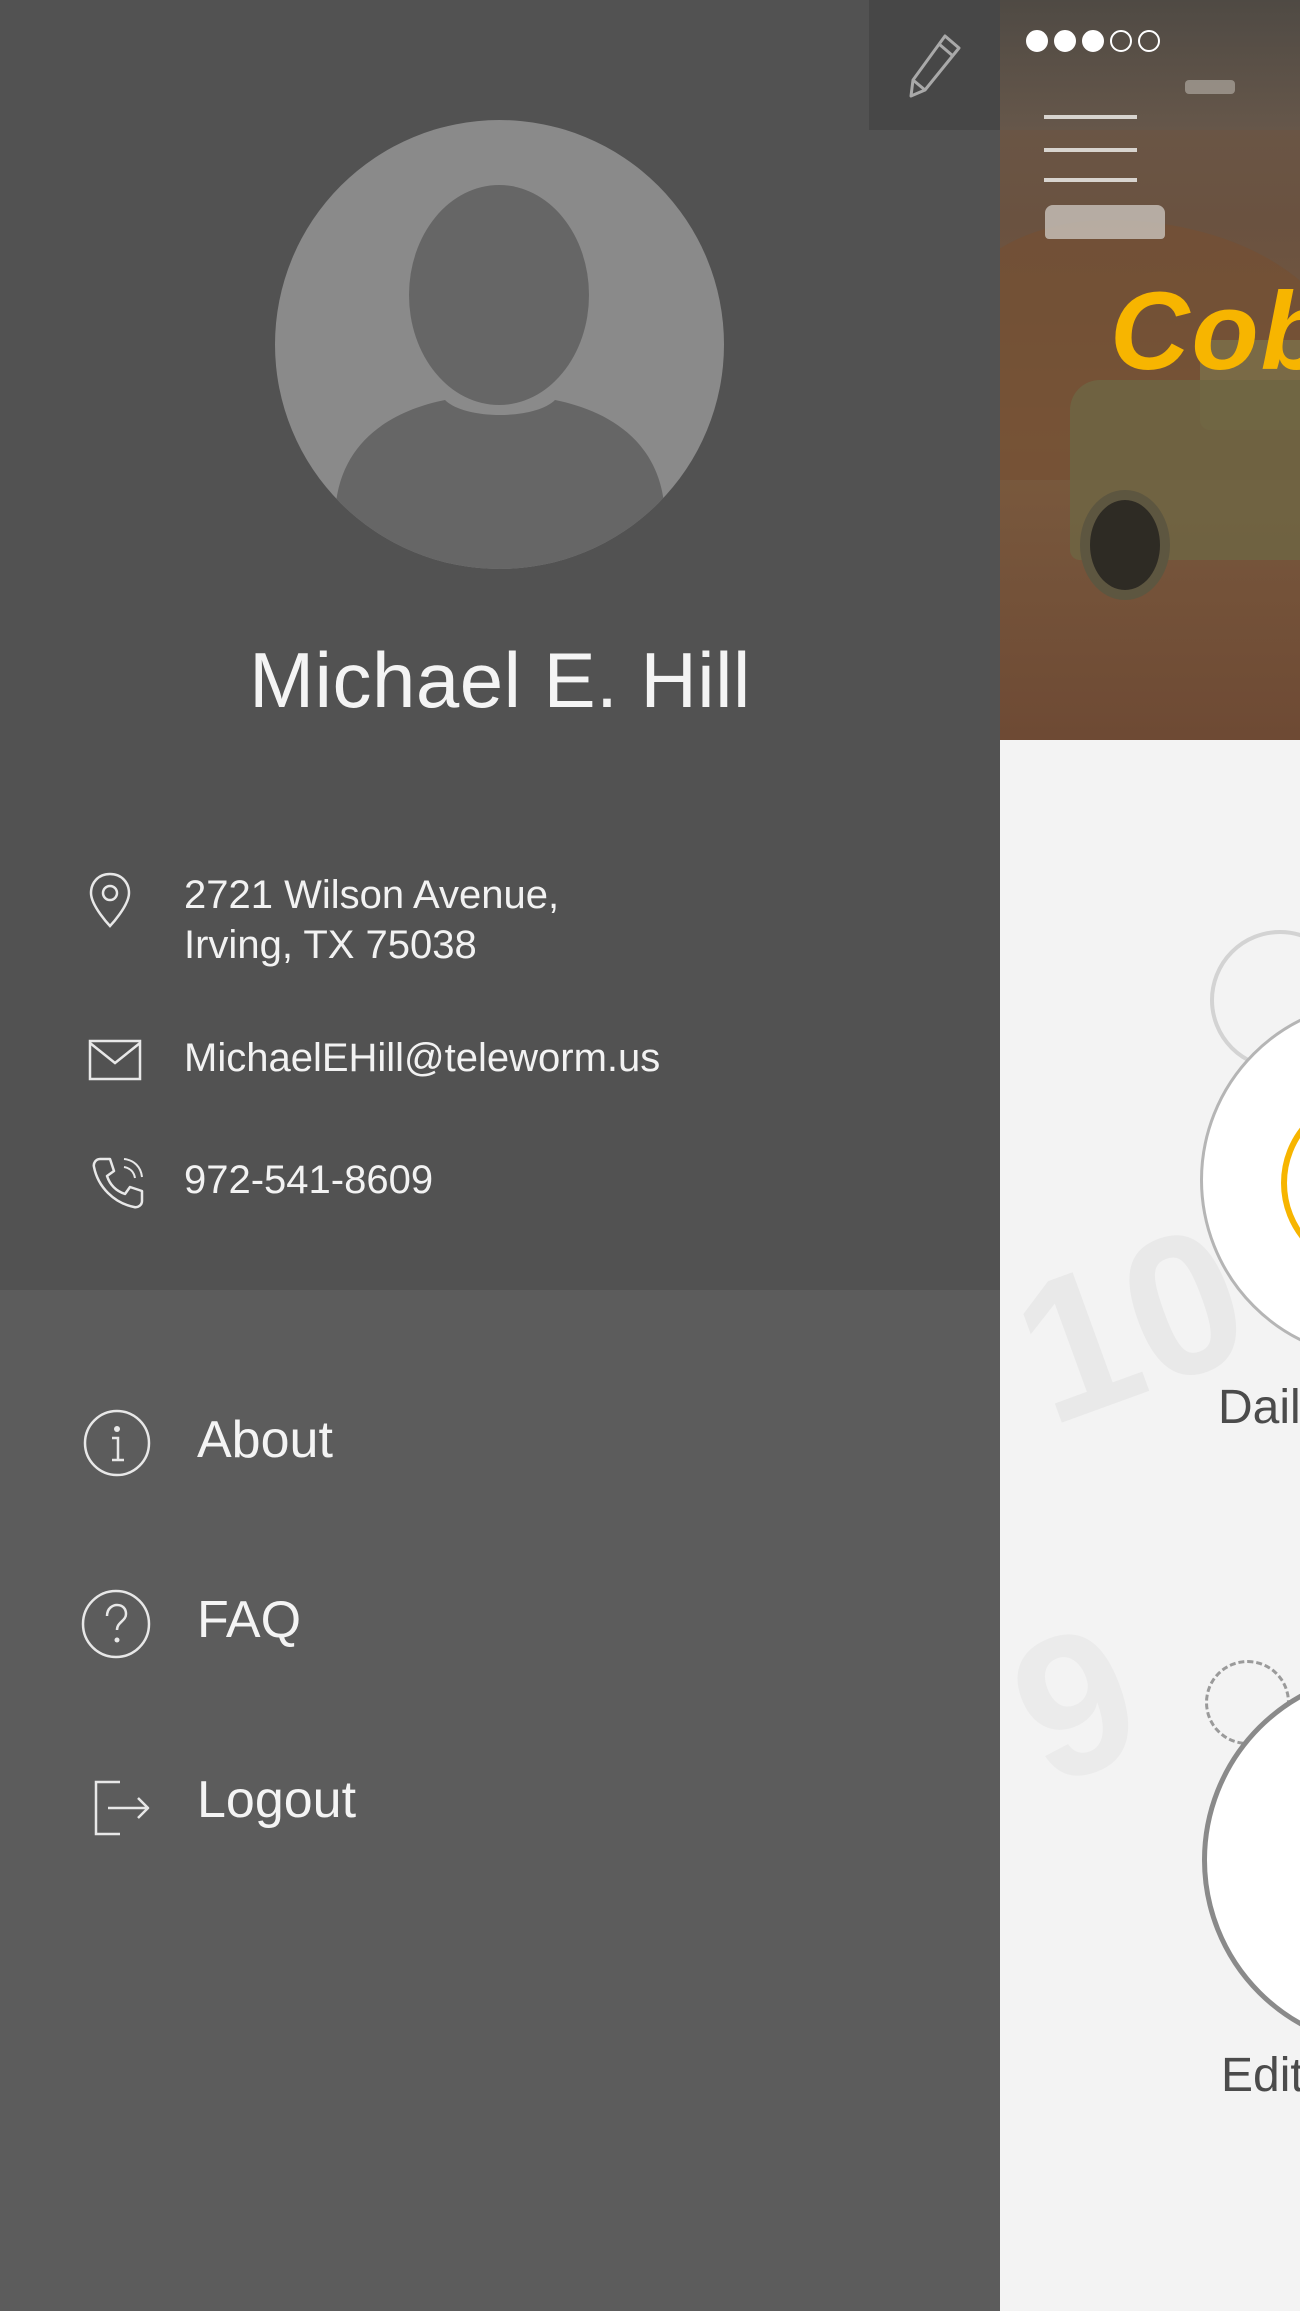 The width and height of the screenshot is (1300, 2311). What do you see at coordinates (1083, 1704) in the screenshot?
I see `decorative-number: 9` at bounding box center [1083, 1704].